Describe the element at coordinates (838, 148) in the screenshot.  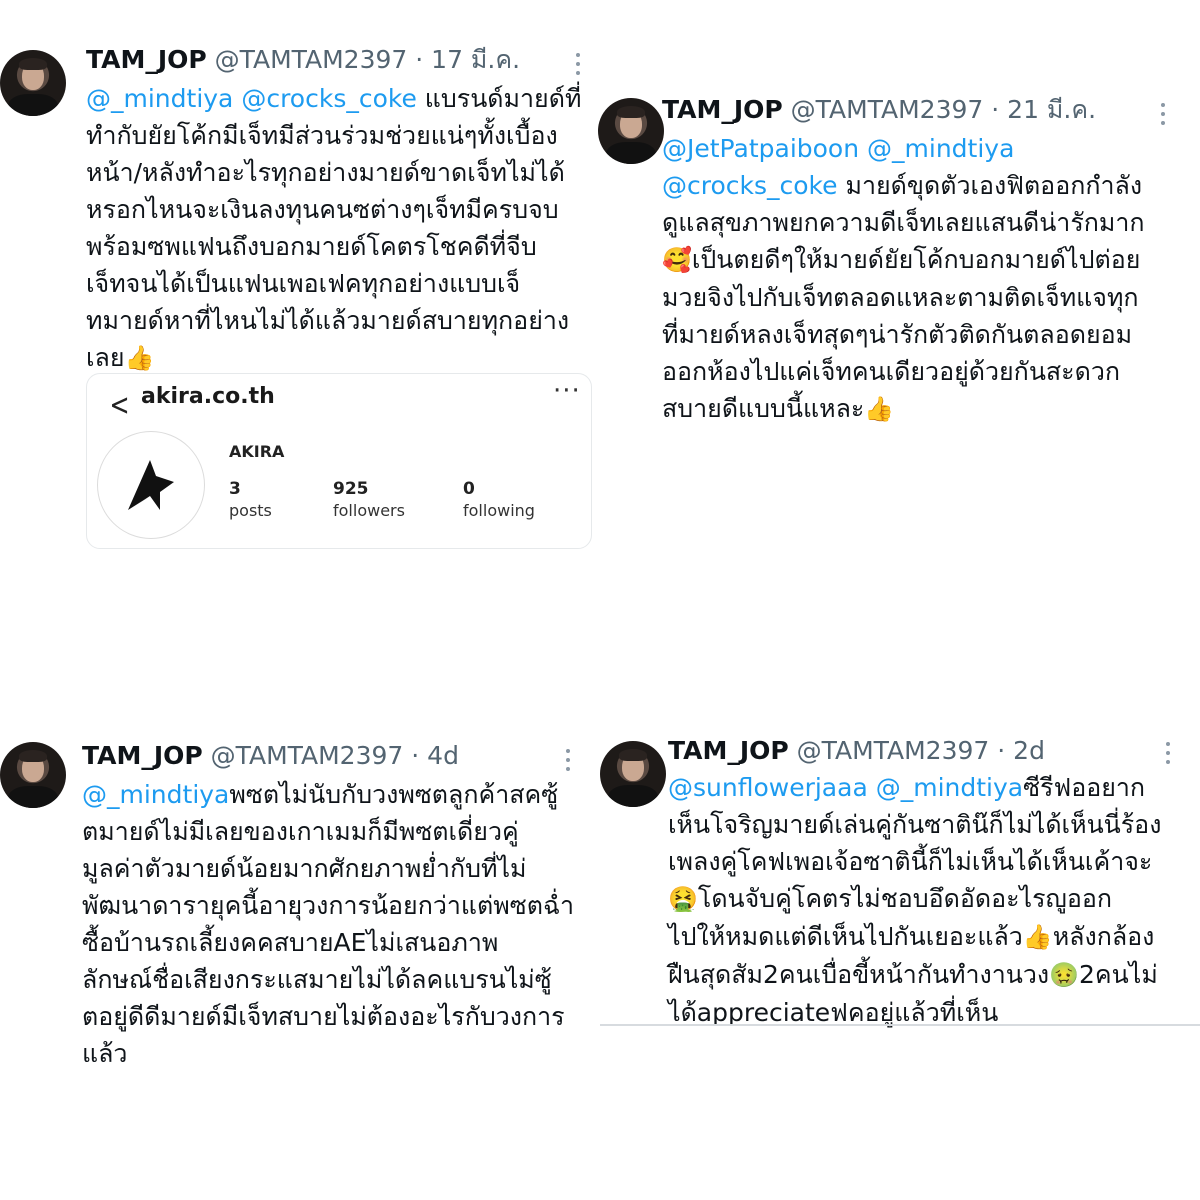
I see `mention-link: @JetPatpaiboon @_mindtiya` at that location.